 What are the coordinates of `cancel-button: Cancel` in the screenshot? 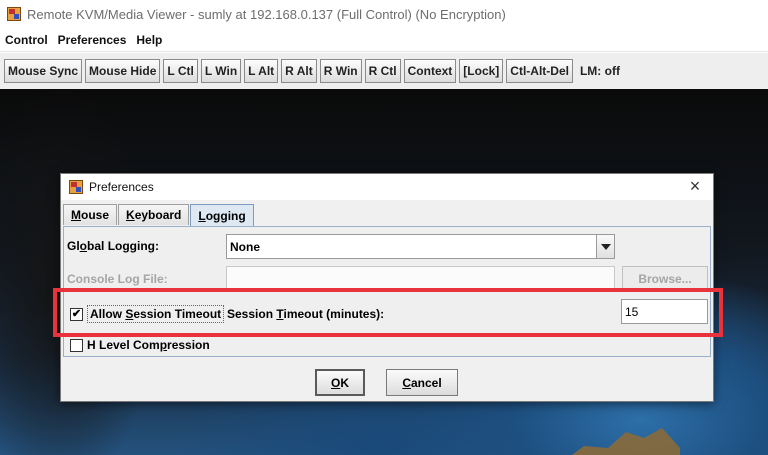 It's located at (422, 382).